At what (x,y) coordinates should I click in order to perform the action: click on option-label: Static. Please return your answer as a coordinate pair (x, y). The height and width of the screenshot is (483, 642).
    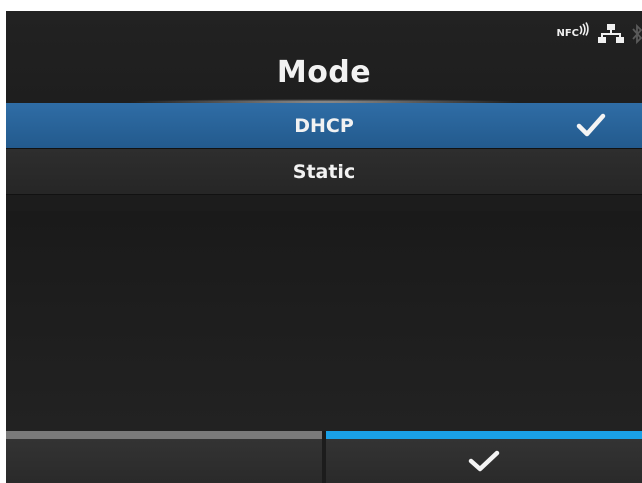
    Looking at the image, I should click on (324, 171).